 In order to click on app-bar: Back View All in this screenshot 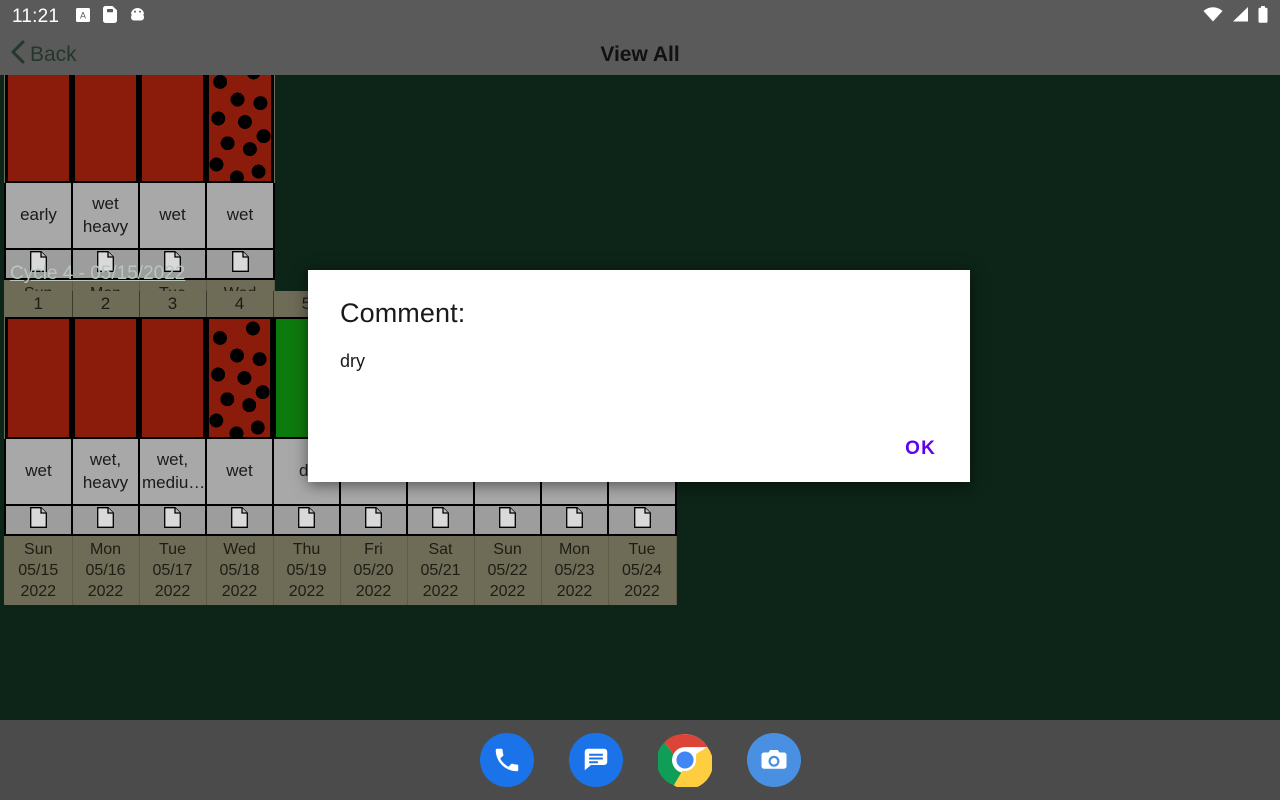, I will do `click(640, 54)`.